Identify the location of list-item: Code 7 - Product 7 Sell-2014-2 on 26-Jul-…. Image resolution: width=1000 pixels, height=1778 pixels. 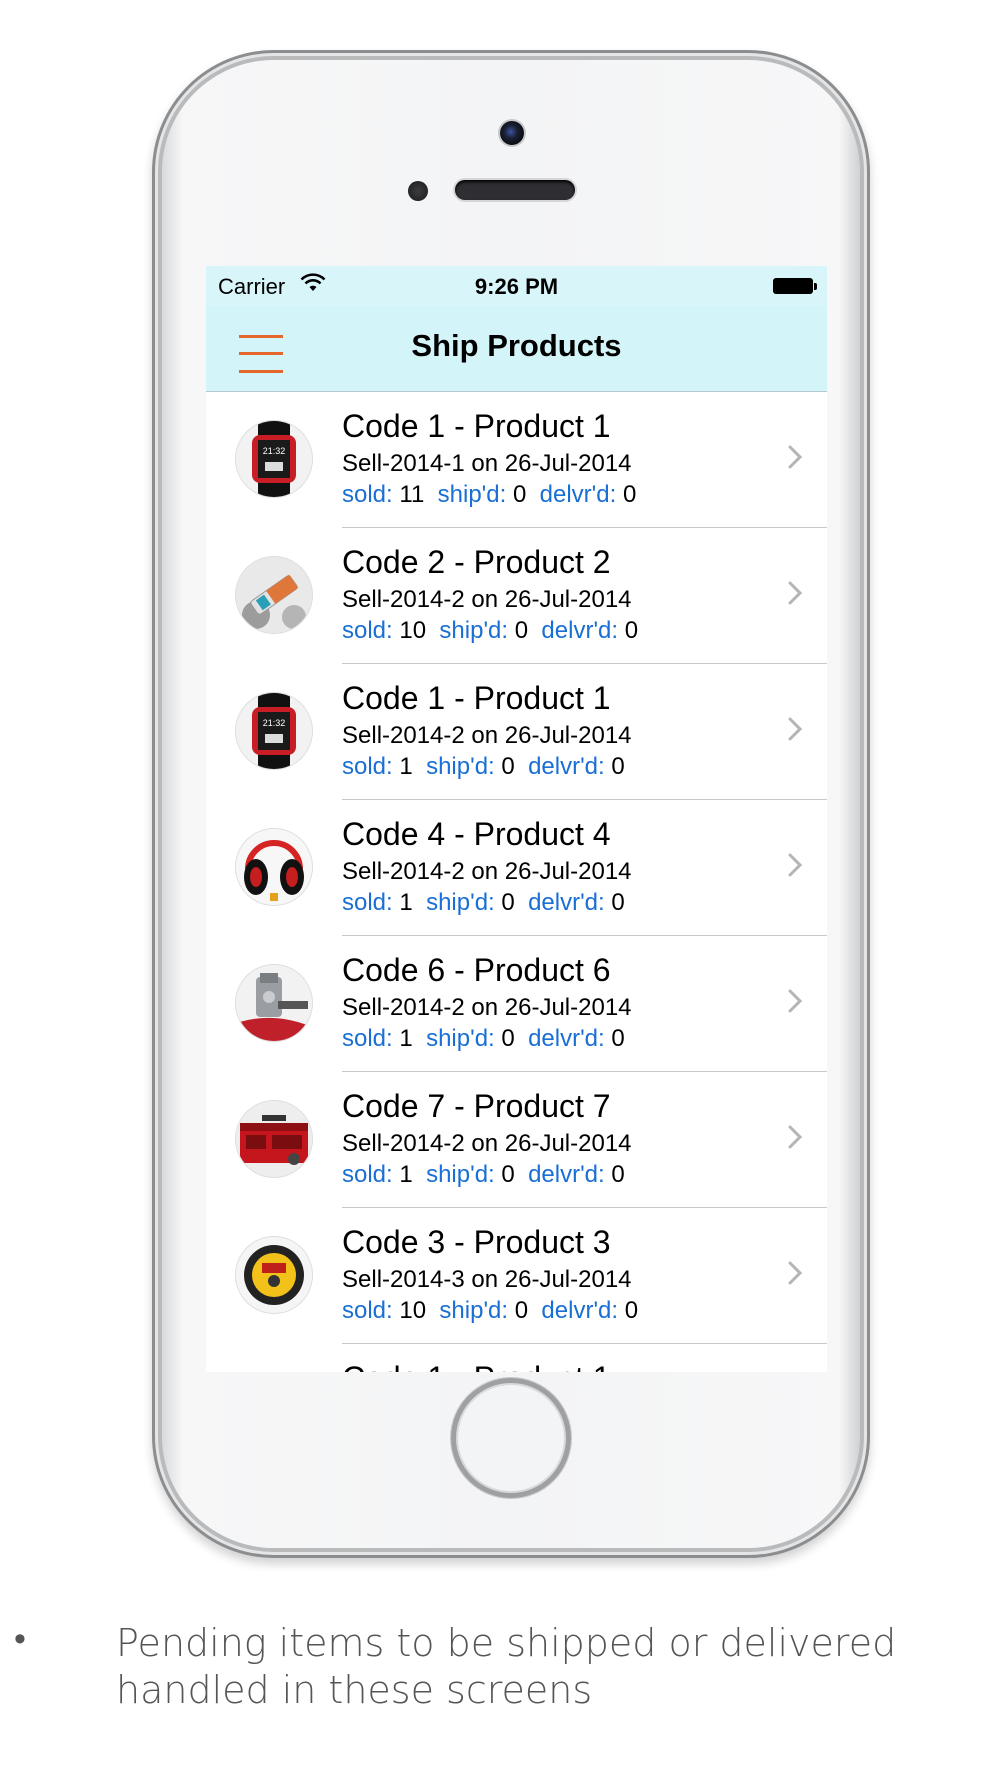
(516, 1140).